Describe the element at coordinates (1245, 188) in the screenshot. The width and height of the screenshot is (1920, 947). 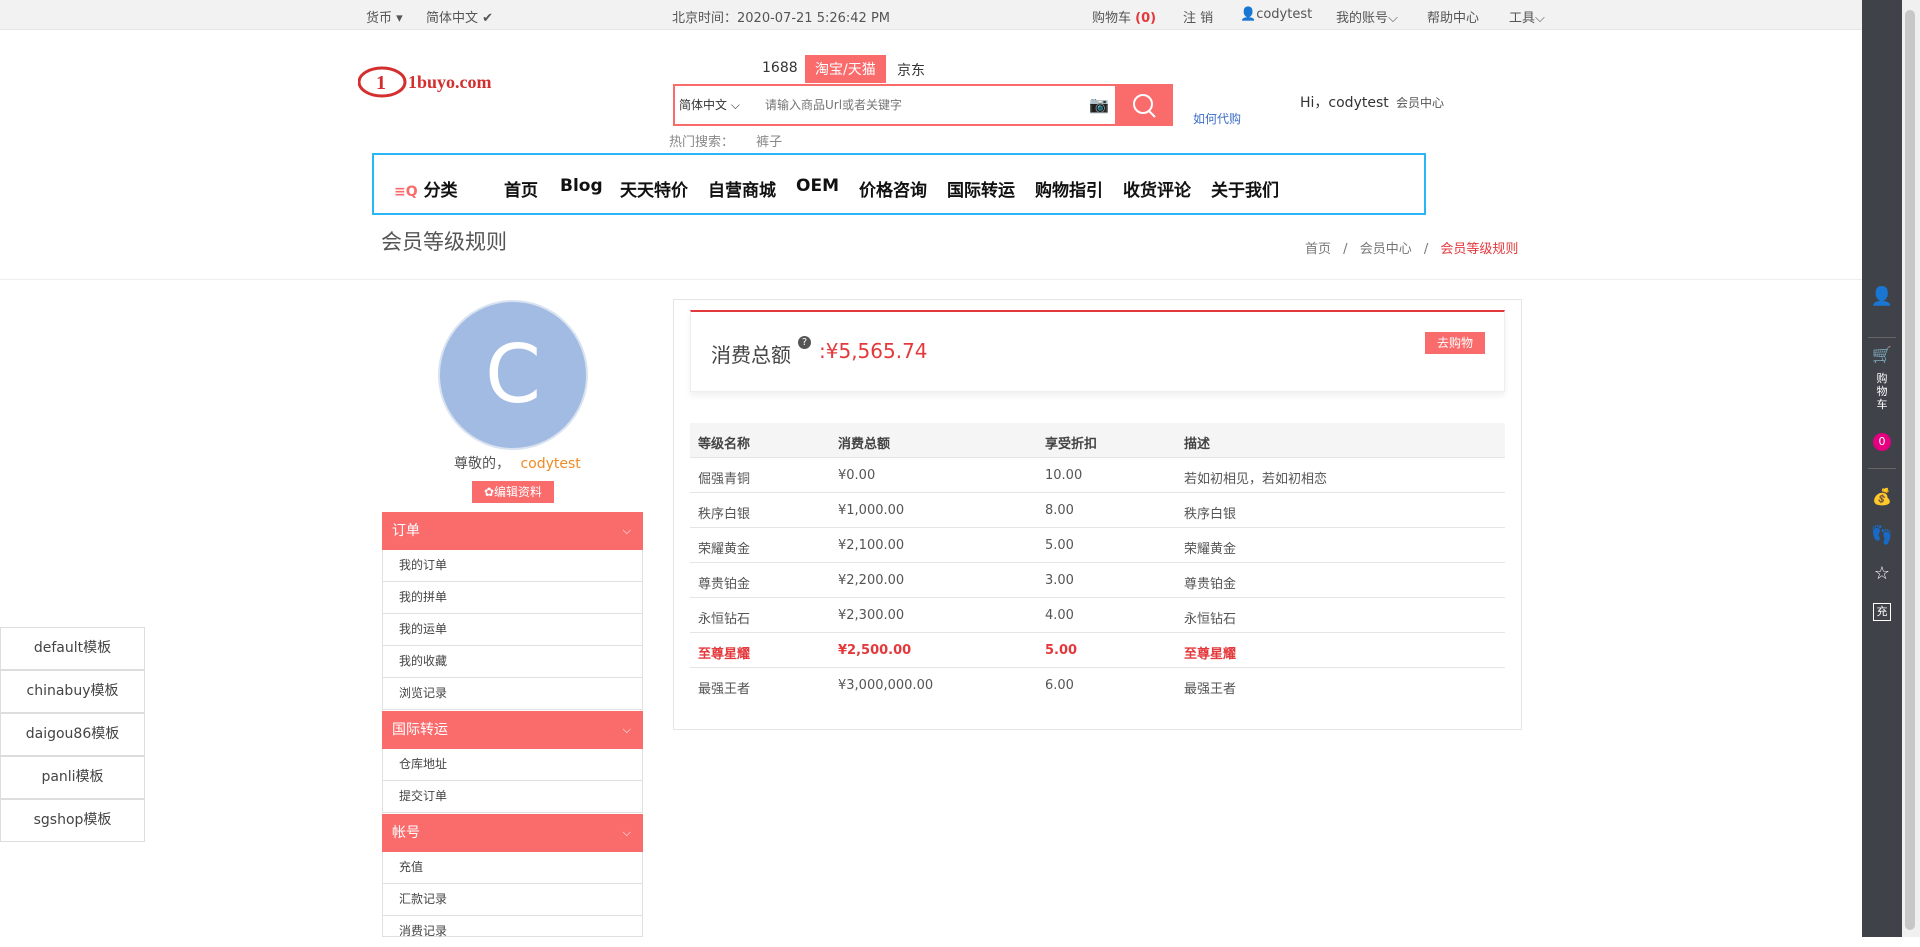
I see `nav-about: 关于我们` at that location.